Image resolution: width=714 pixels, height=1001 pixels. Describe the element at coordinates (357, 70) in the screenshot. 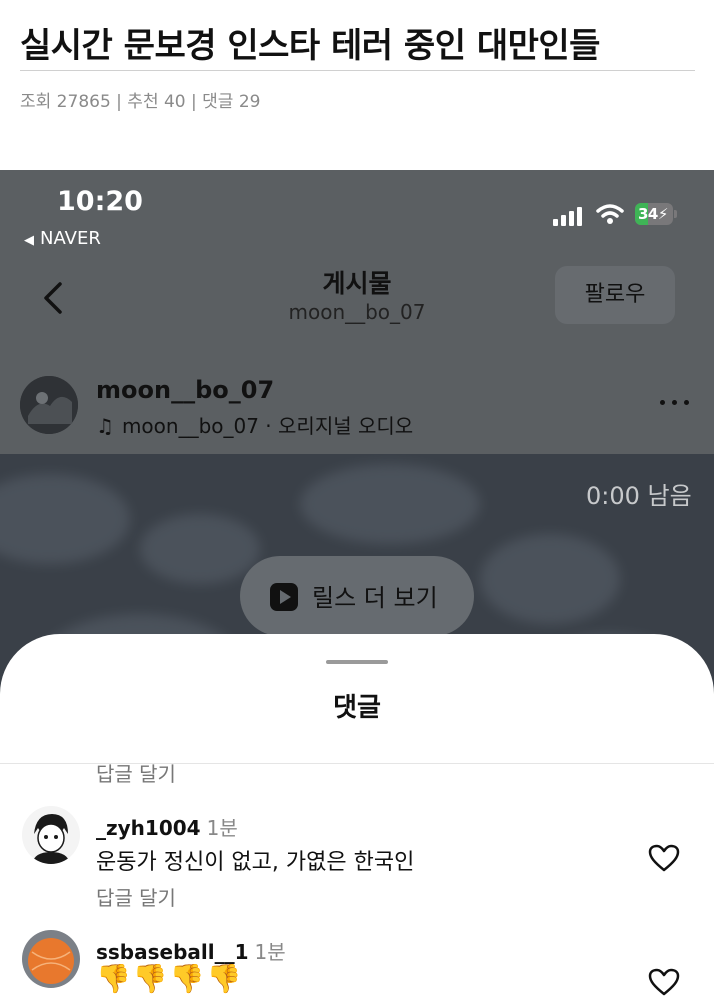

I see `title-divider` at that location.